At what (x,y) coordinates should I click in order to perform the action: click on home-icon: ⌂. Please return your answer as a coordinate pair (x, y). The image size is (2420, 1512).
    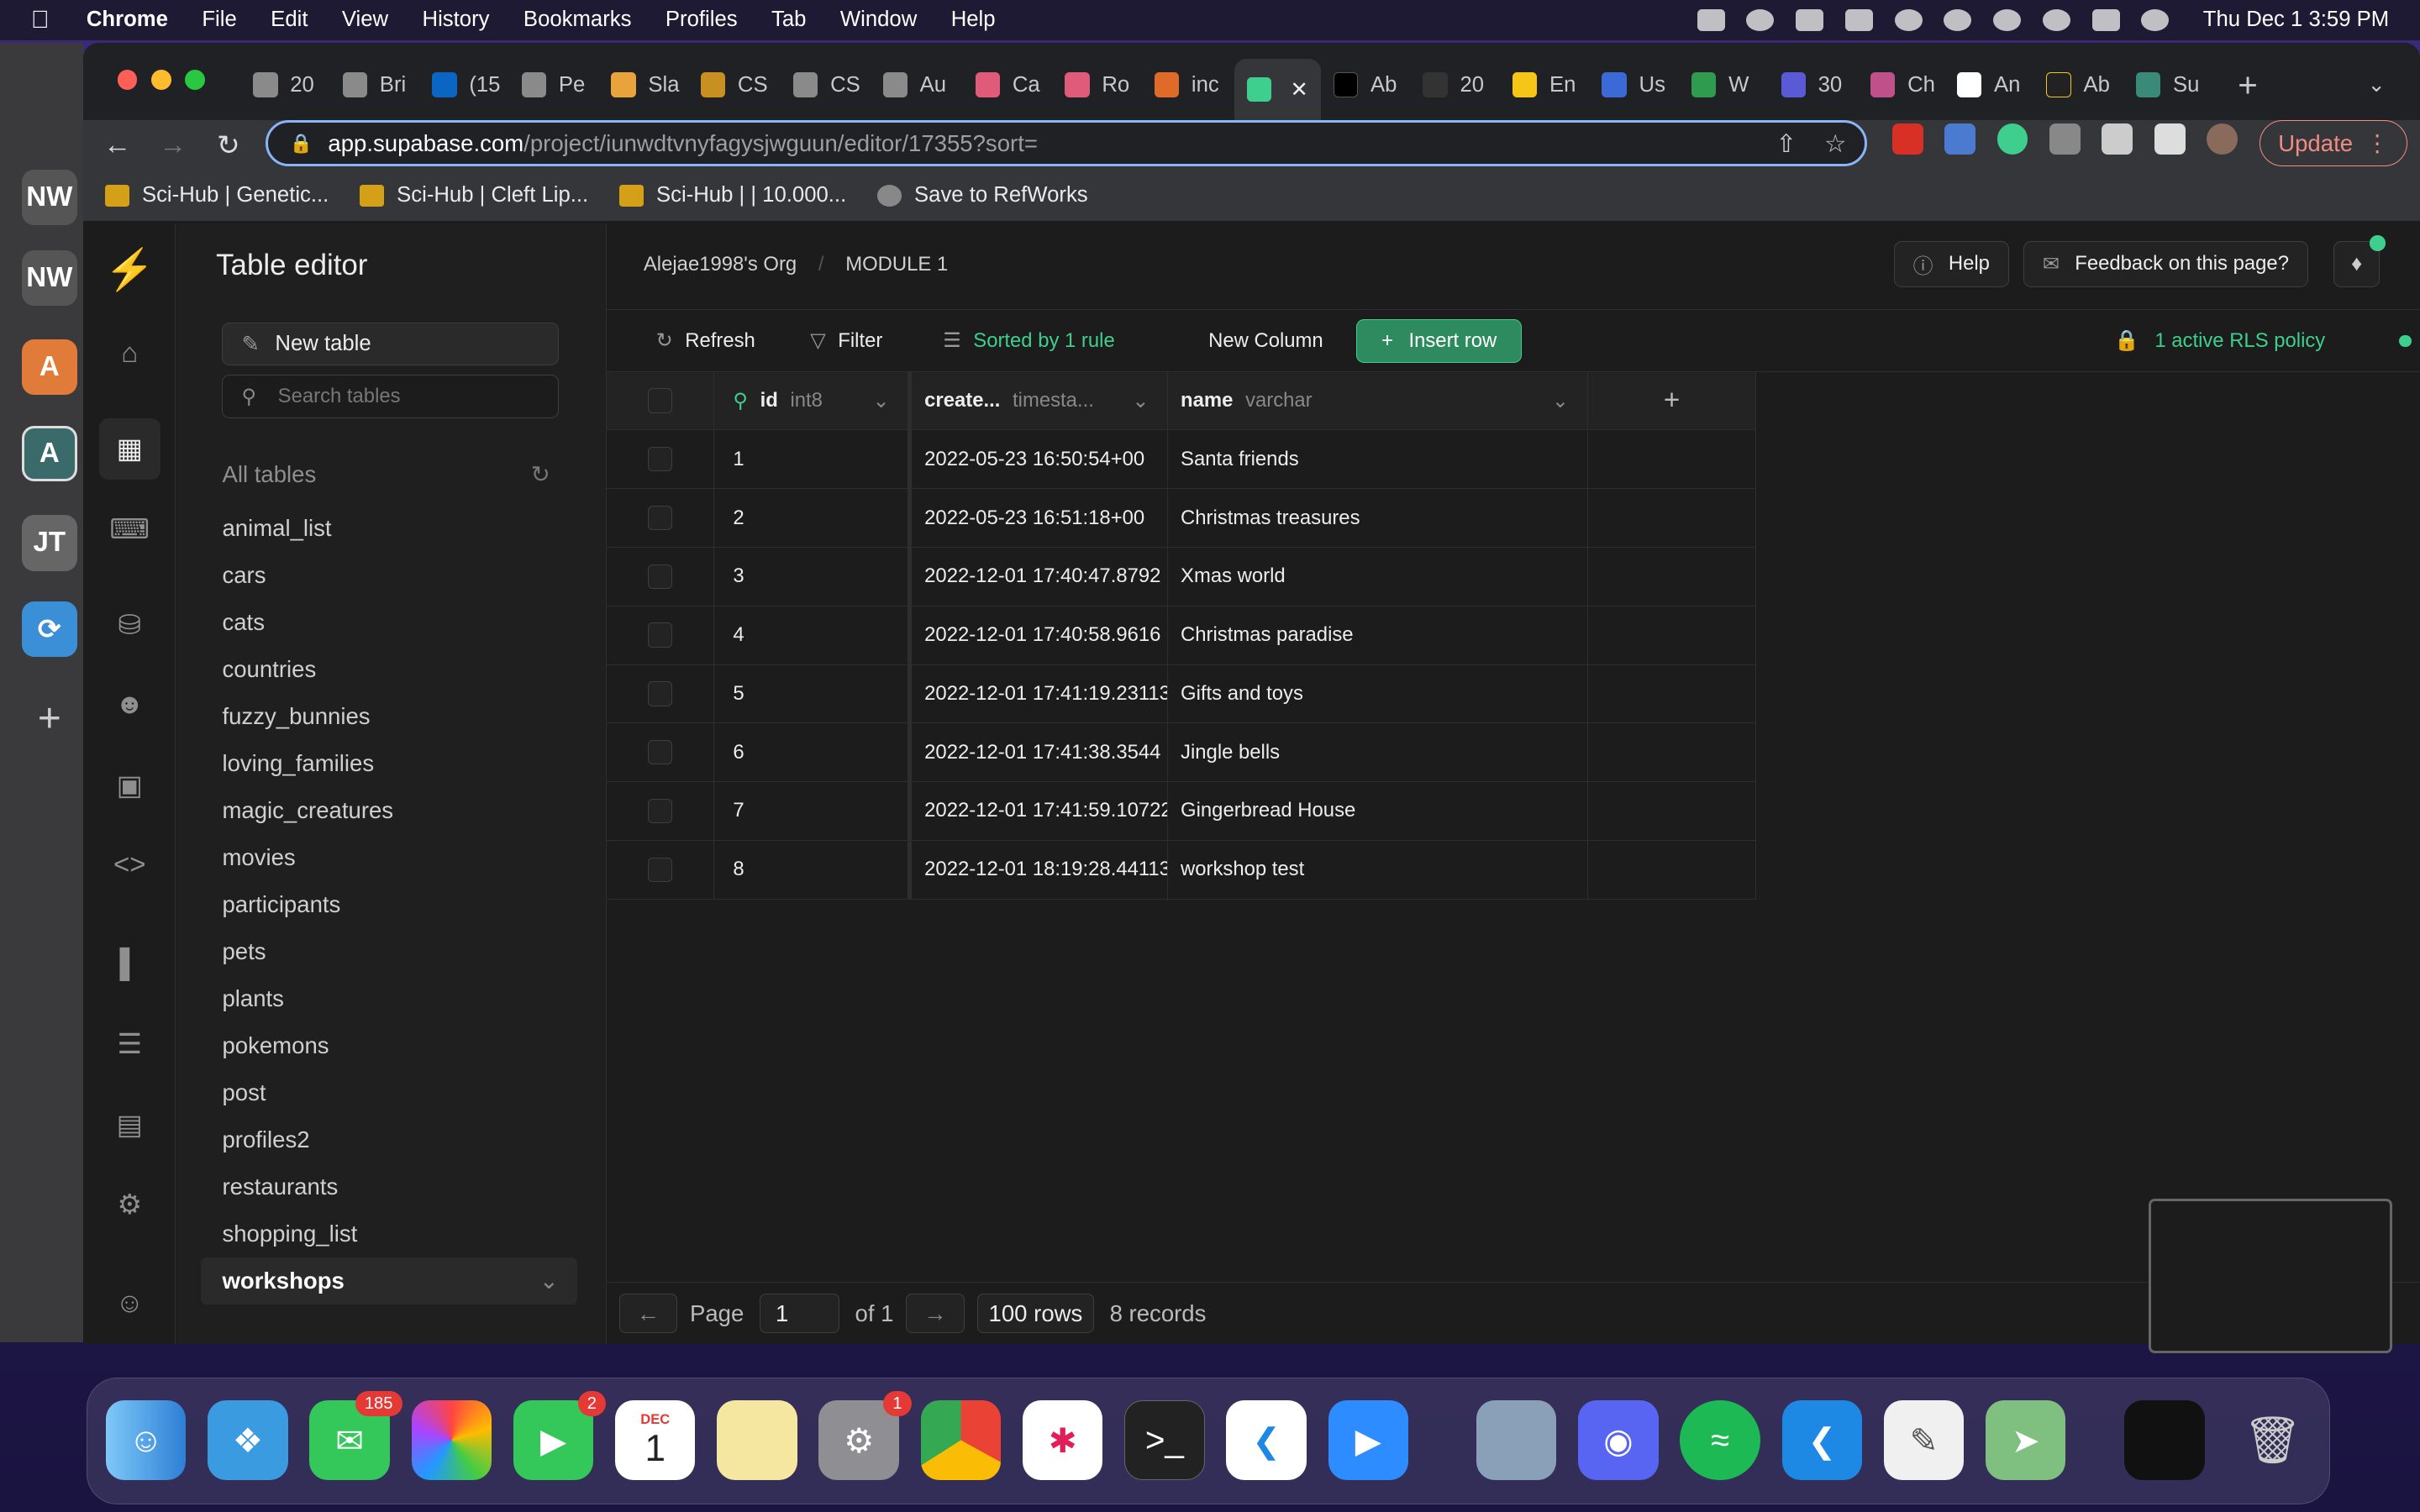
    Looking at the image, I should click on (129, 353).